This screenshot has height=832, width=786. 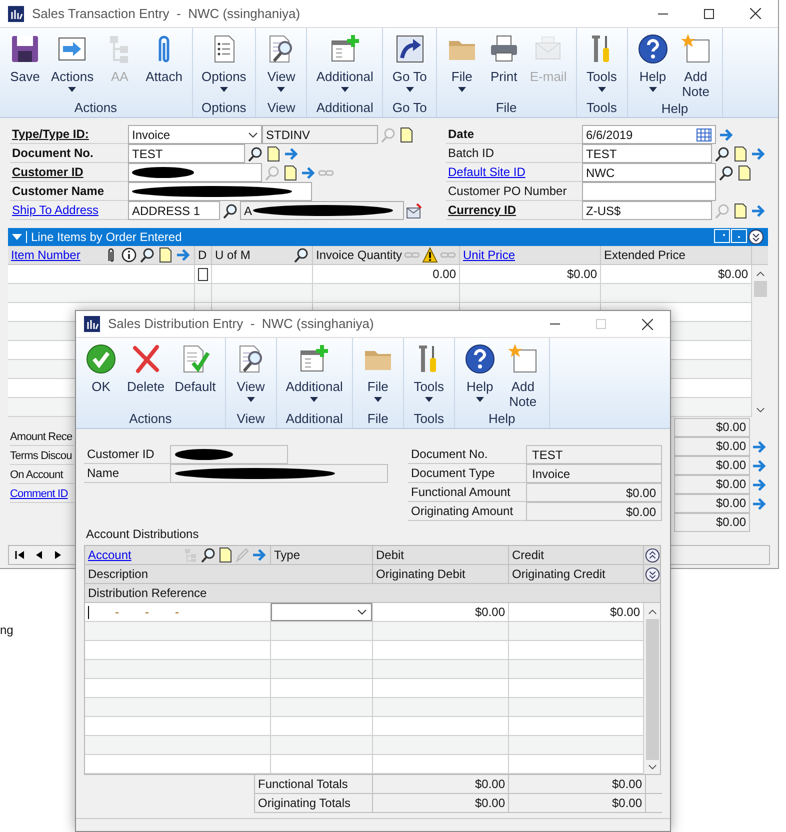 I want to click on next-record-icon, so click(x=58, y=555).